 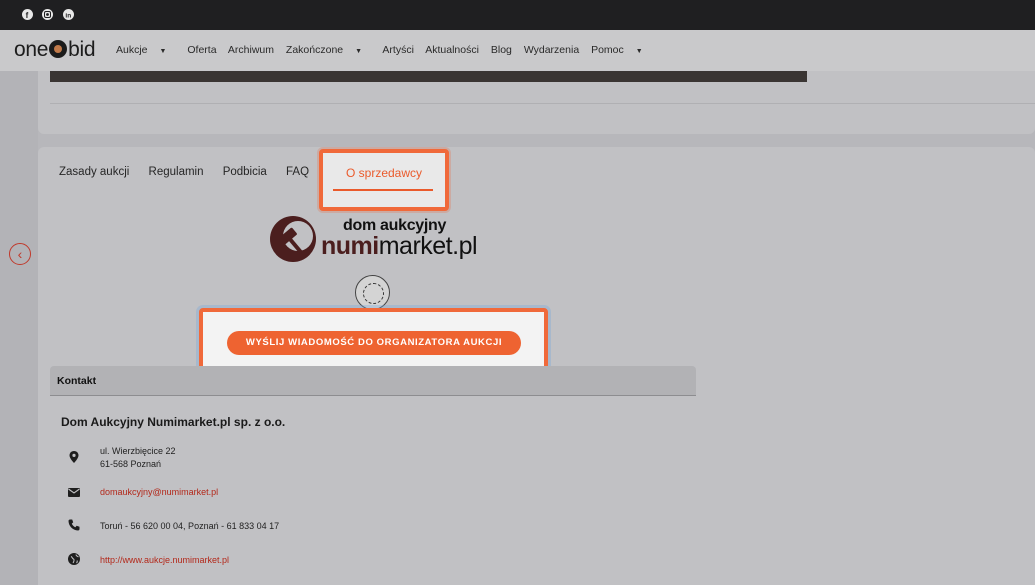 I want to click on nav-item-aukcje: Aukcje ▼, so click(x=145, y=50).